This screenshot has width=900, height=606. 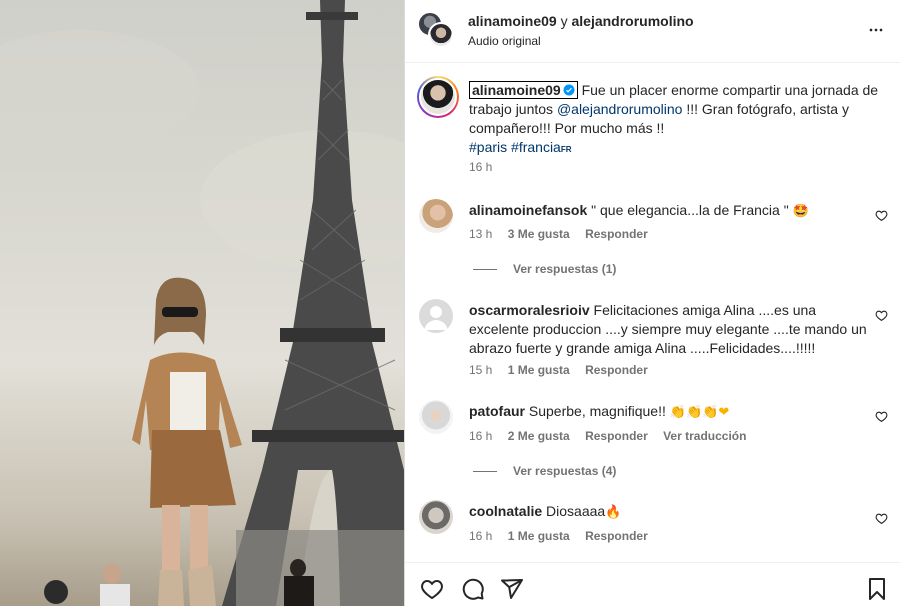 I want to click on emoji-text: 🔥, so click(x=613, y=512).